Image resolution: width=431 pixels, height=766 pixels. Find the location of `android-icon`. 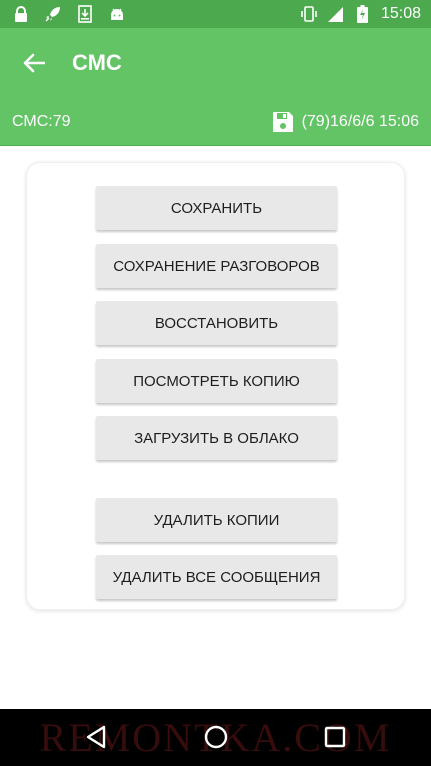

android-icon is located at coordinates (117, 14).